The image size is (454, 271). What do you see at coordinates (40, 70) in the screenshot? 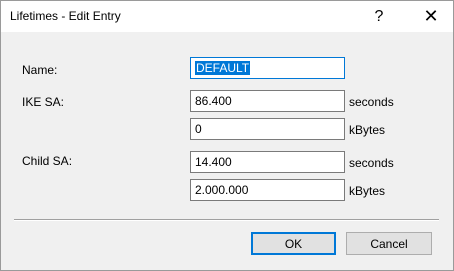
I see `name-label: Name:` at bounding box center [40, 70].